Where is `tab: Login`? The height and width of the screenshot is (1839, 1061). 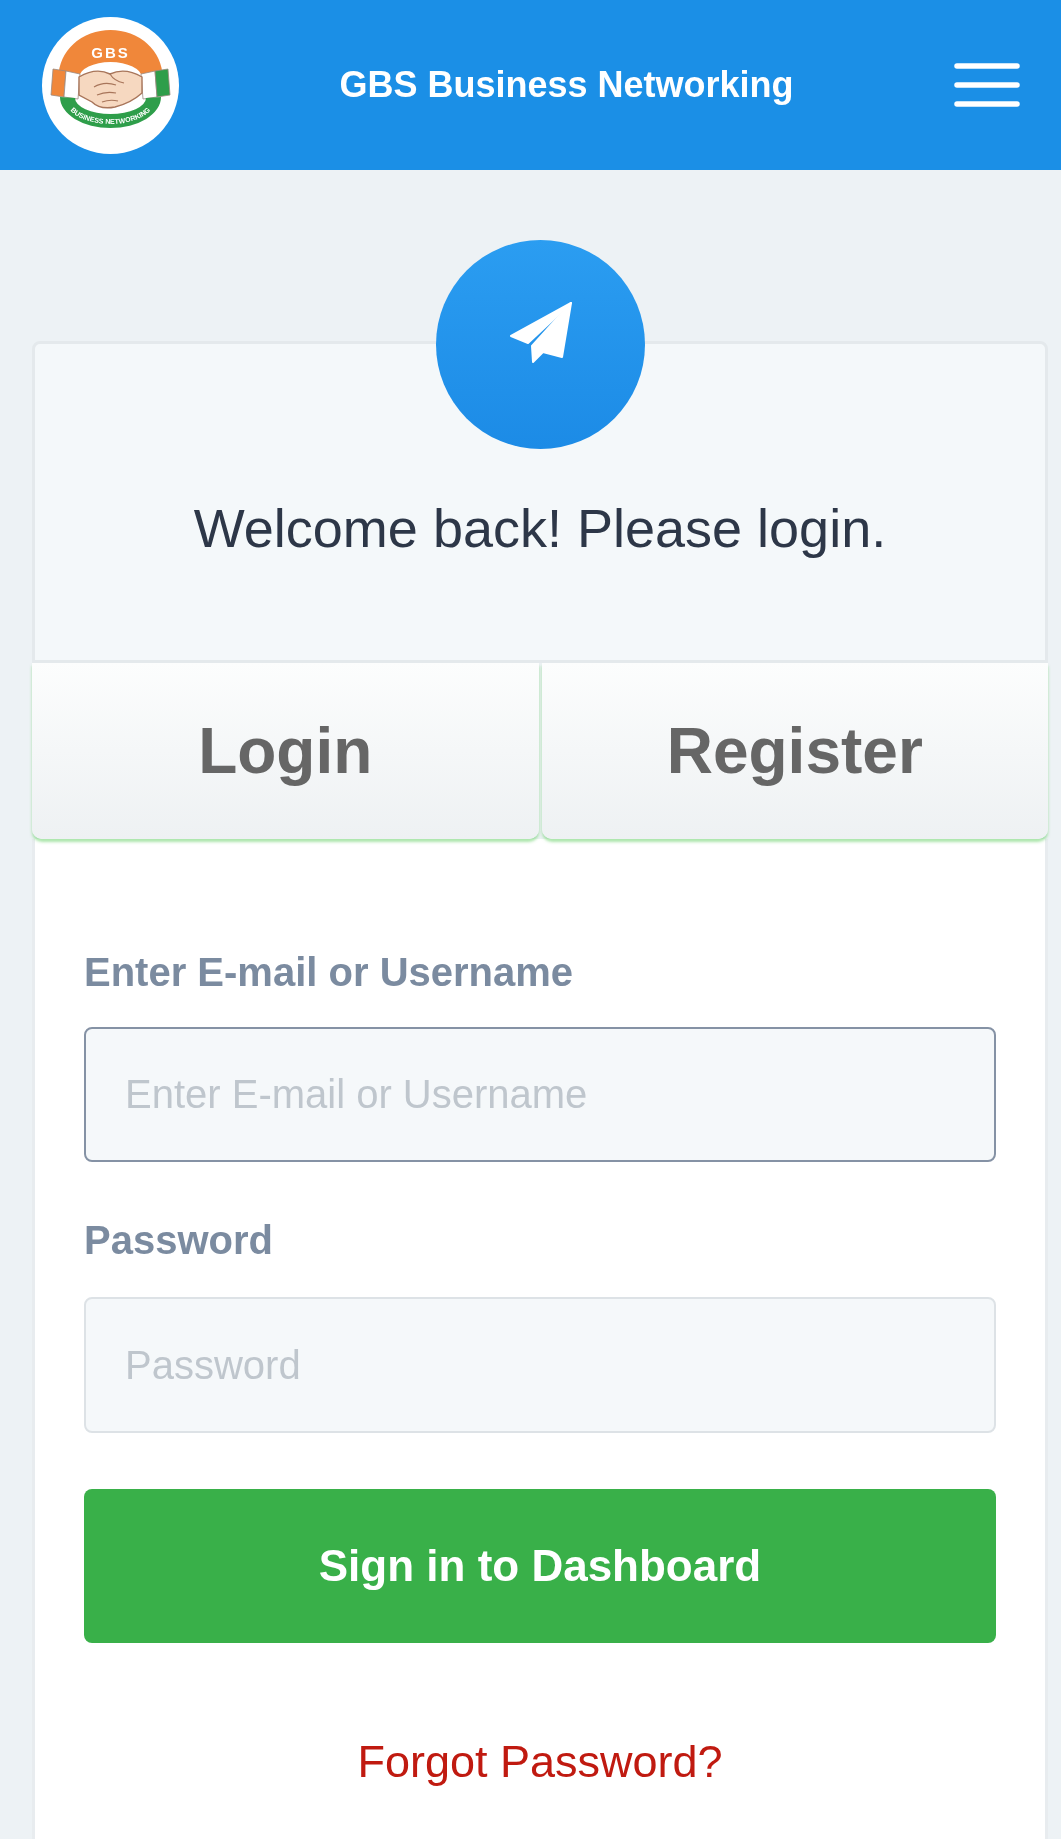 tab: Login is located at coordinates (285, 751).